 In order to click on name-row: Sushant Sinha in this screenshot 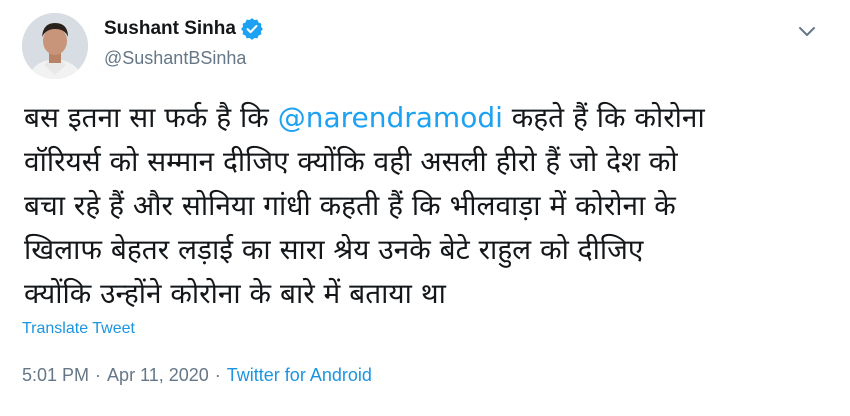, I will do `click(183, 29)`.